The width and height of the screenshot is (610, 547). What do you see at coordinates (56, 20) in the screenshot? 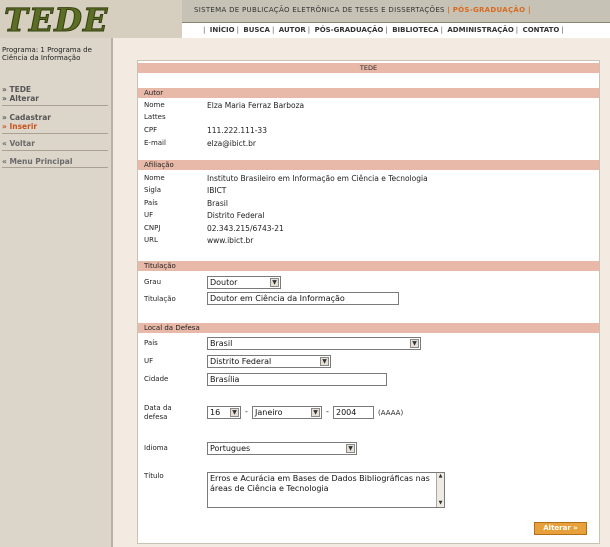
I see `logo-text: TEDE` at bounding box center [56, 20].